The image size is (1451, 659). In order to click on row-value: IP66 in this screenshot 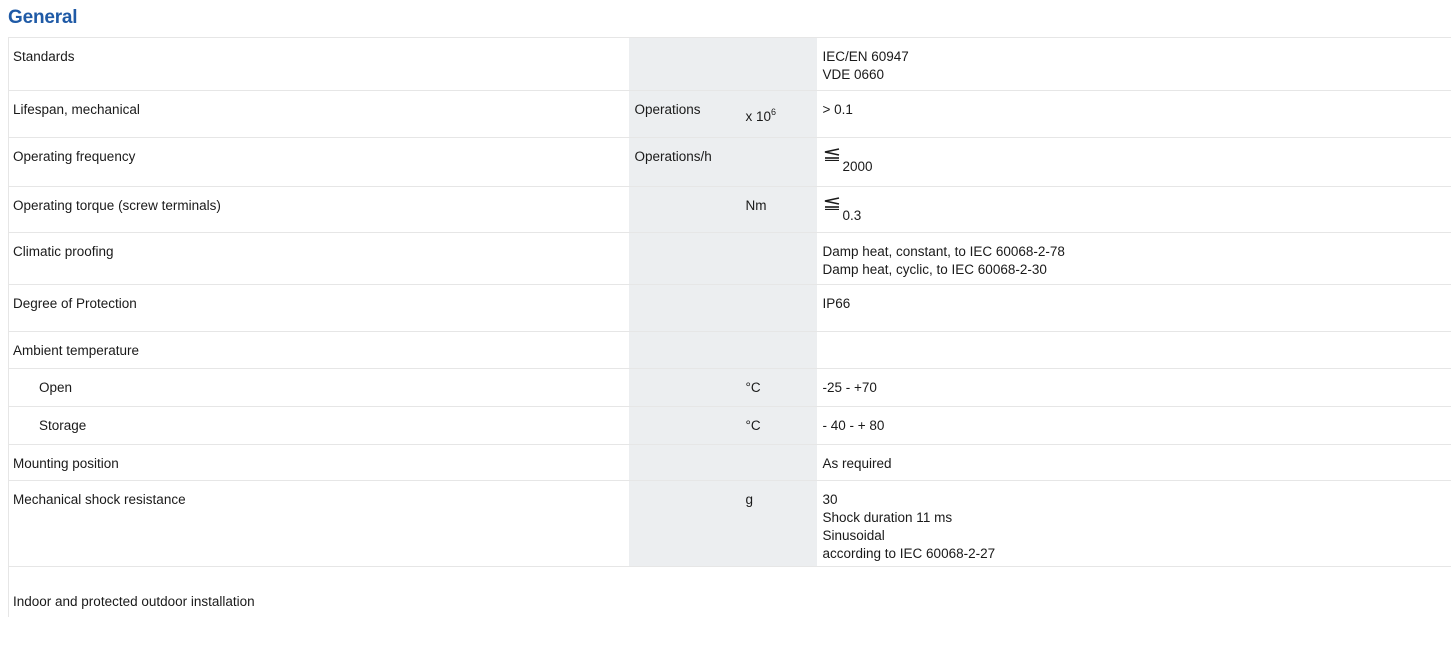, I will do `click(1133, 308)`.